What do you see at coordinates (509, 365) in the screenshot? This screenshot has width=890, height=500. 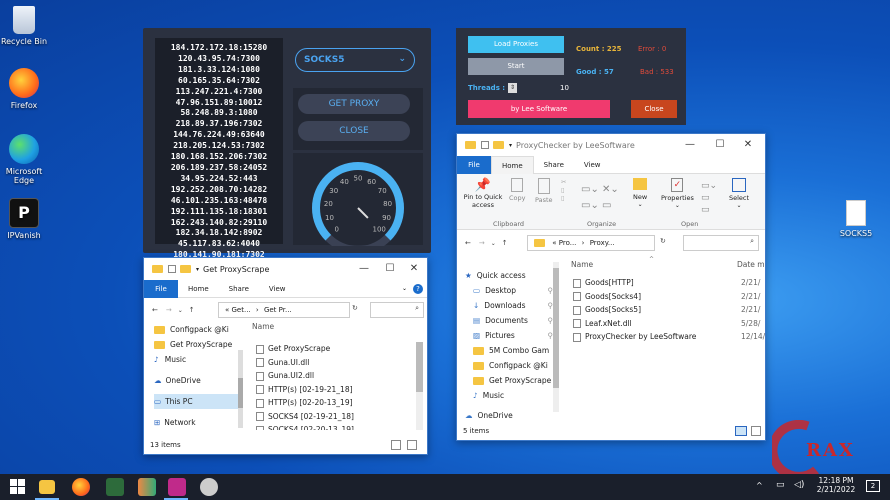 I see `tree-item: Configpack @Ki` at bounding box center [509, 365].